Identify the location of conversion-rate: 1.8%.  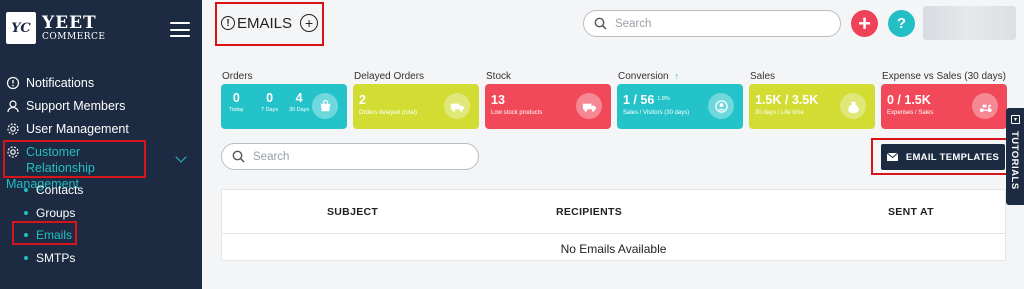
(663, 99).